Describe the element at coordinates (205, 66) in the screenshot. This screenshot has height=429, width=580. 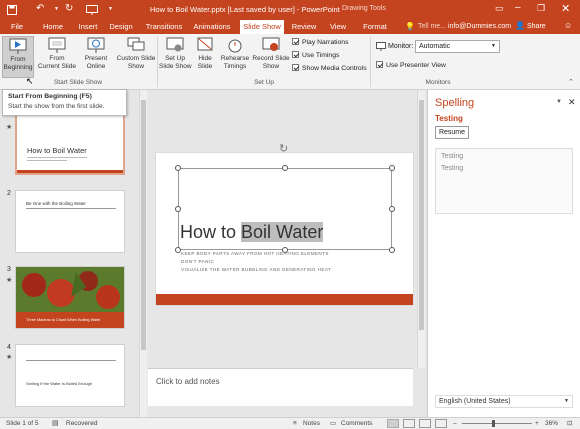
I see `hide-slide-line2: Slide` at that location.